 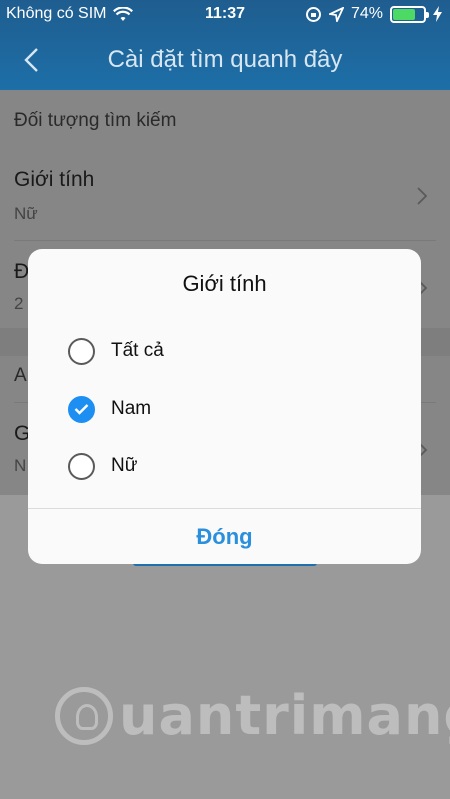 What do you see at coordinates (26, 213) in the screenshot?
I see `gender-row-value: Nữ` at bounding box center [26, 213].